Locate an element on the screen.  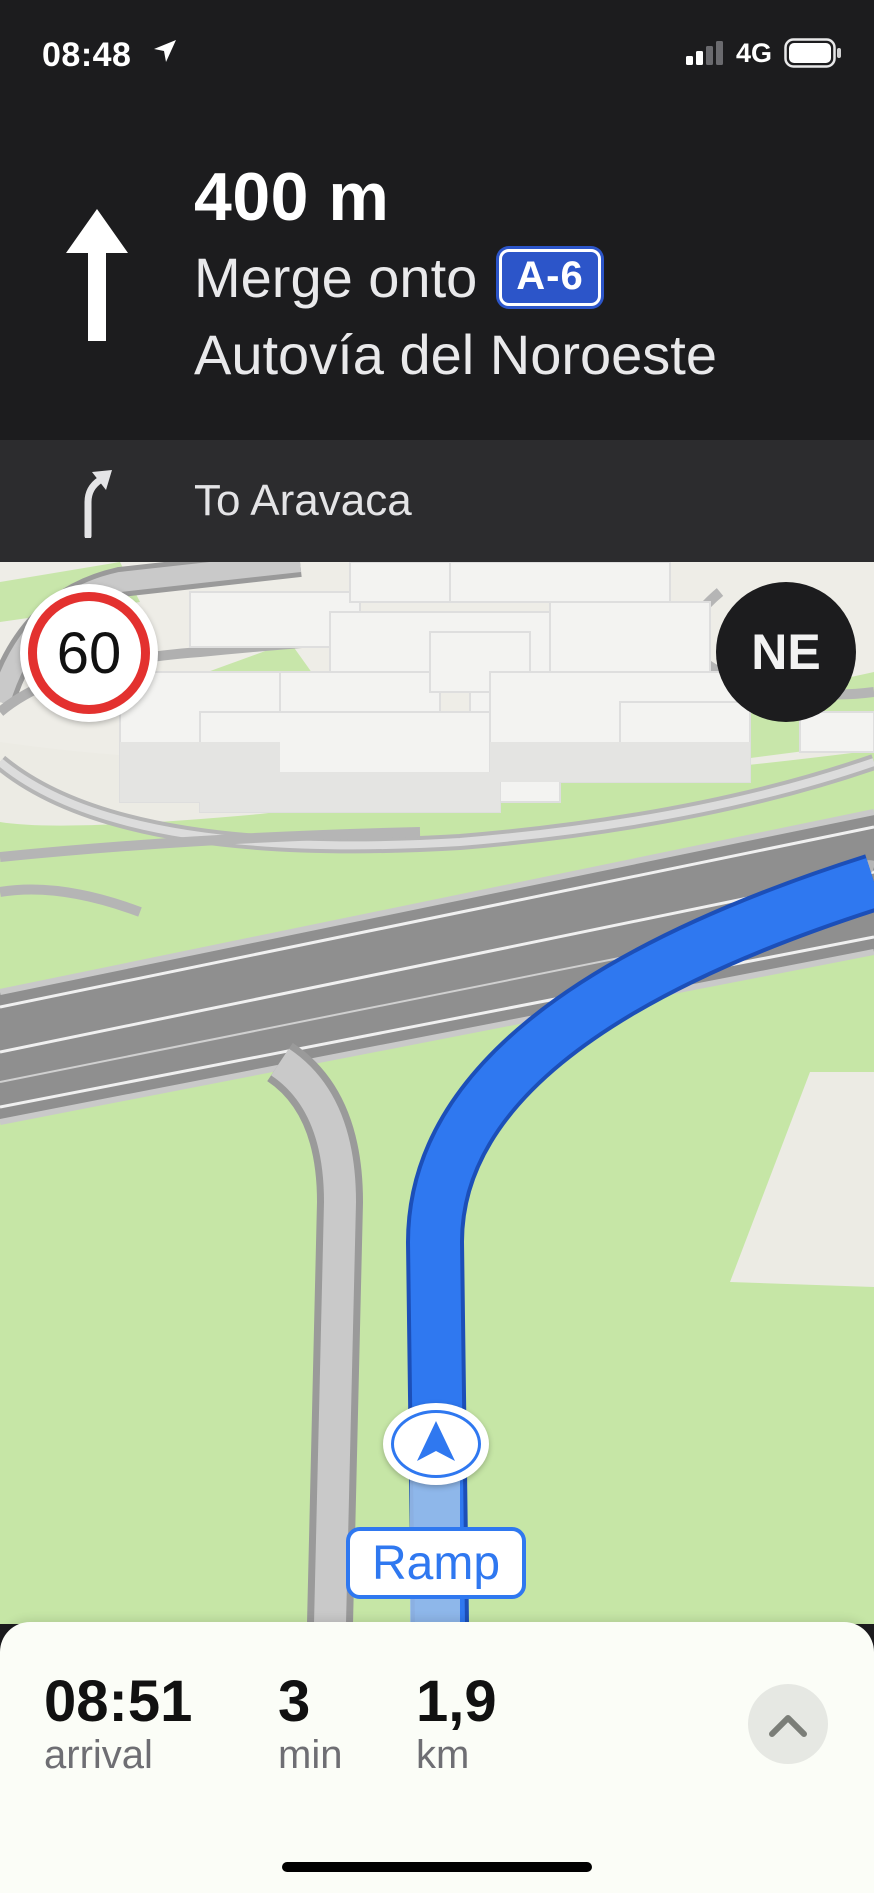
arrival-time: 08:51 is located at coordinates (118, 1701).